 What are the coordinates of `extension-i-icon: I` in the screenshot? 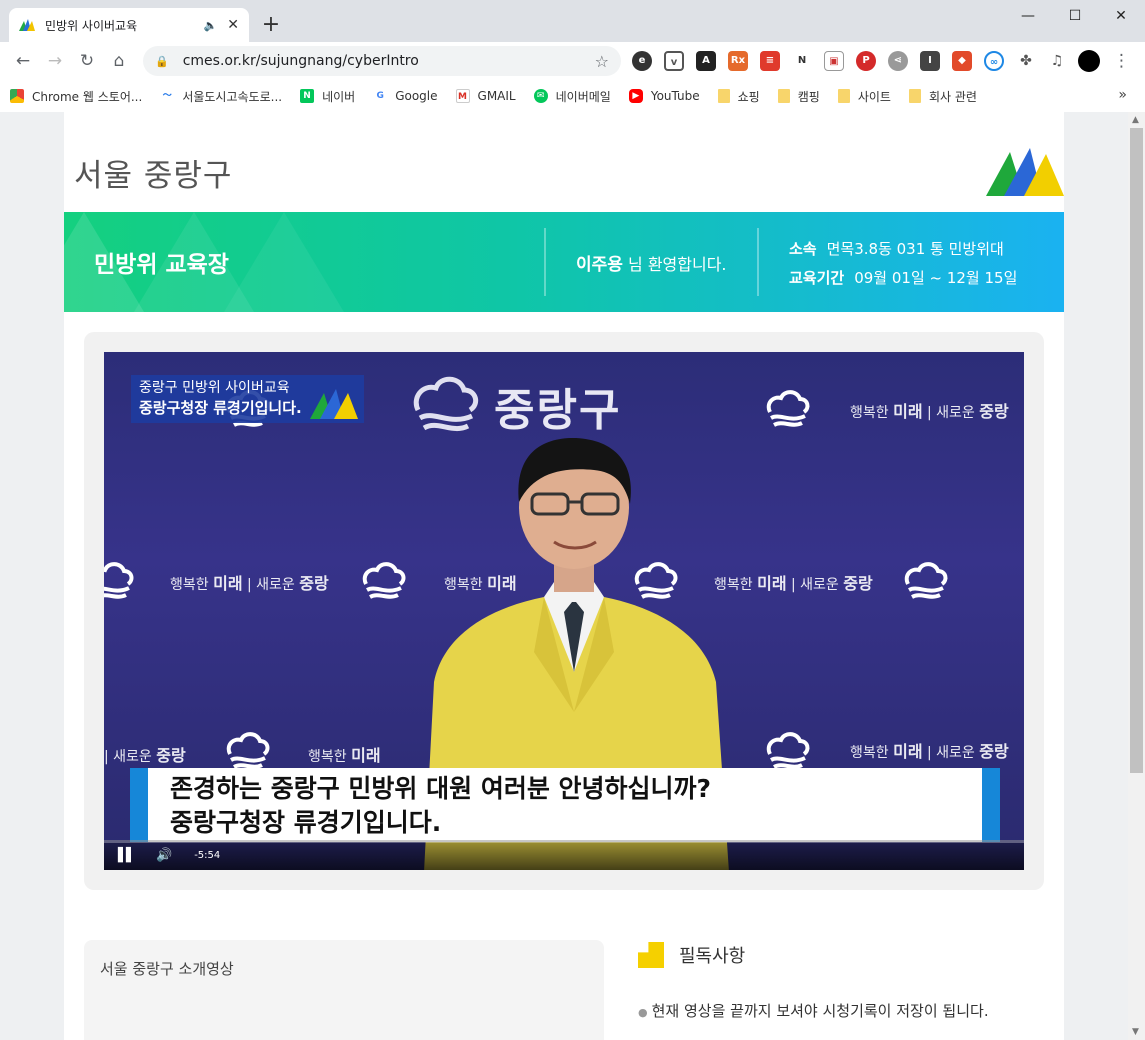 It's located at (930, 61).